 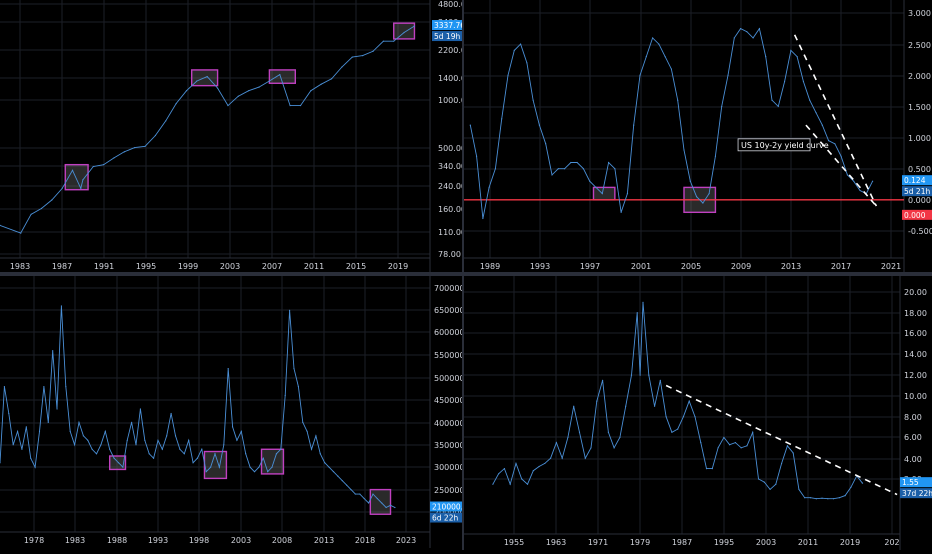 What do you see at coordinates (450, 78) in the screenshot?
I see `y-tick-label: 1400.00` at bounding box center [450, 78].